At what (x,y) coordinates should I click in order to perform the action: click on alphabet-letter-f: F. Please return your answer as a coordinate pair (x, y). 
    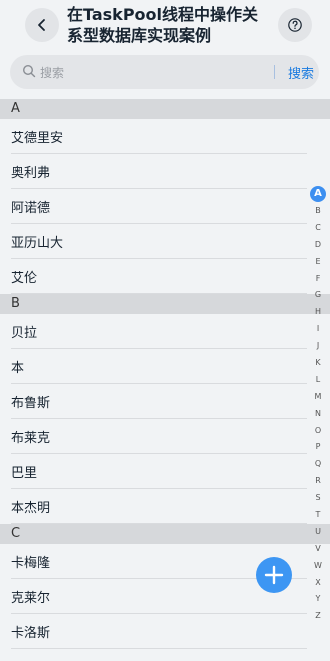
    Looking at the image, I should click on (318, 279).